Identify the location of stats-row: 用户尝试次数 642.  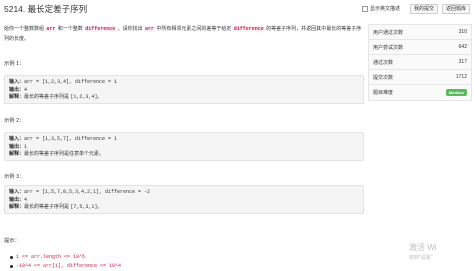
(420, 47).